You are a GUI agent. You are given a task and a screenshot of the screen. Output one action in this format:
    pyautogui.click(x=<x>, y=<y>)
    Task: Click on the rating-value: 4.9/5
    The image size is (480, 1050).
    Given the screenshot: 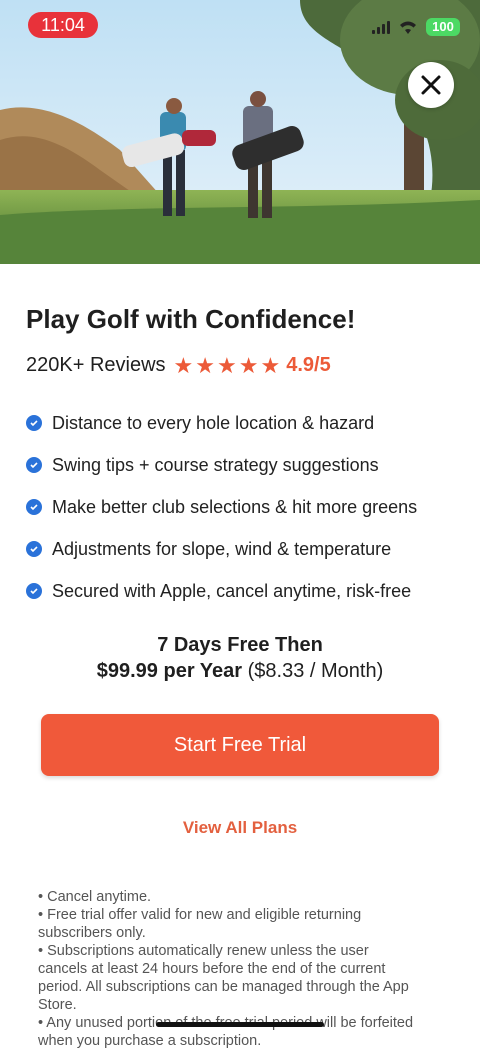 What is the action you would take?
    pyautogui.click(x=308, y=365)
    